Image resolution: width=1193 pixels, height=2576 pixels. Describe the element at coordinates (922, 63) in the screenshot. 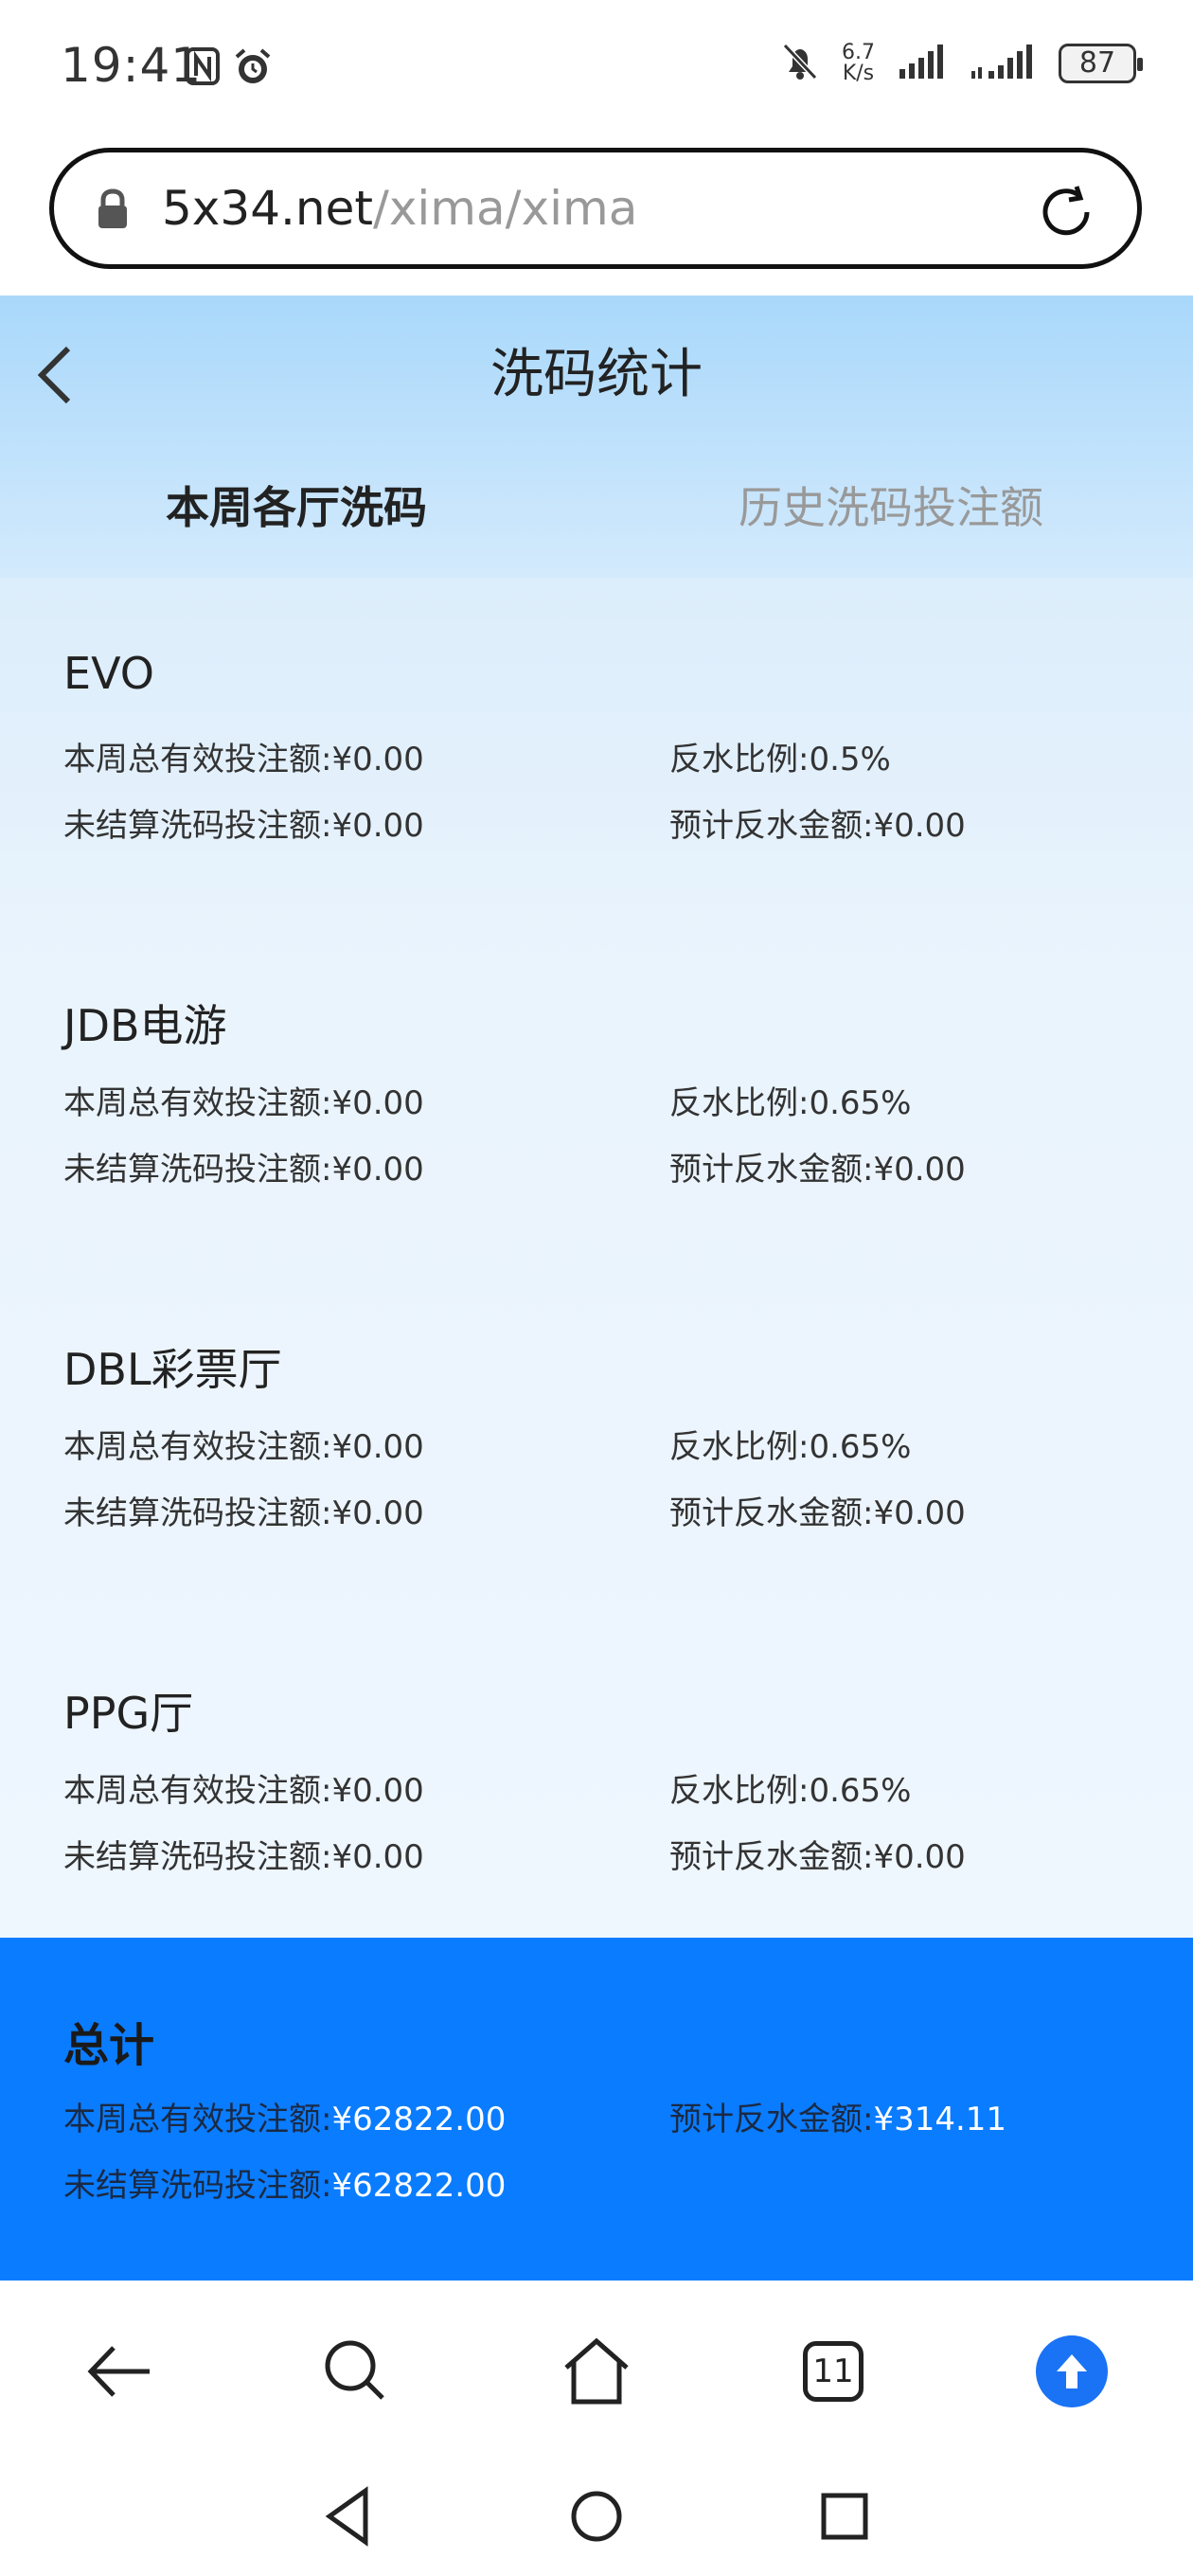

I see `signal-icon` at that location.